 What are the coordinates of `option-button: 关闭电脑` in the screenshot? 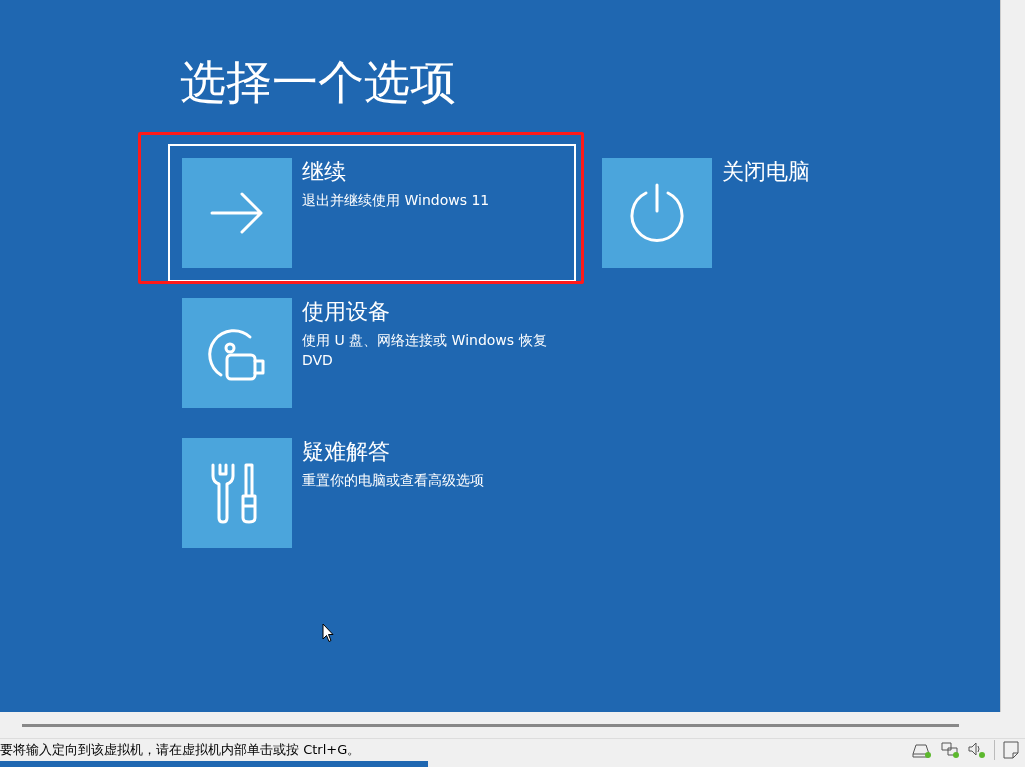 It's located at (792, 213).